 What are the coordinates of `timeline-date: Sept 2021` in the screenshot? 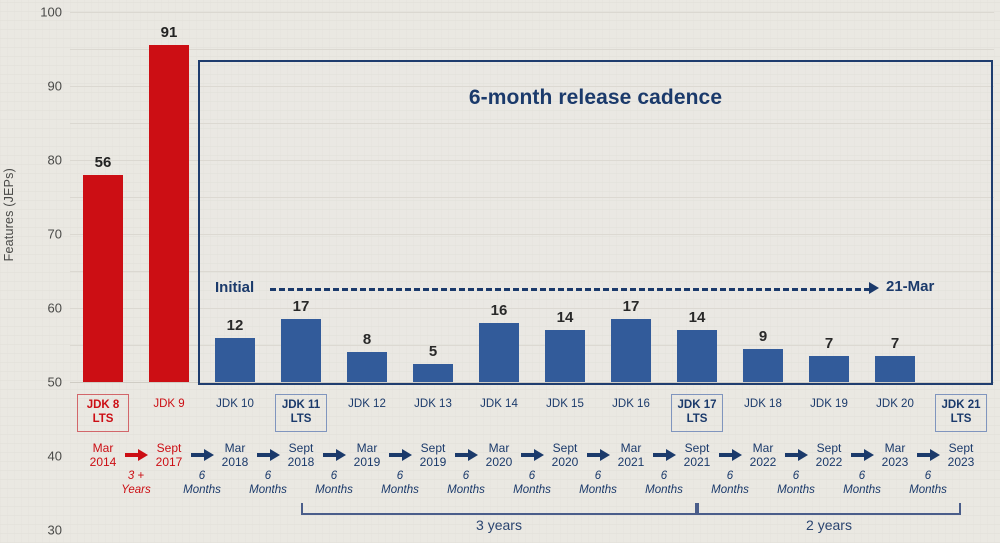 It's located at (697, 455).